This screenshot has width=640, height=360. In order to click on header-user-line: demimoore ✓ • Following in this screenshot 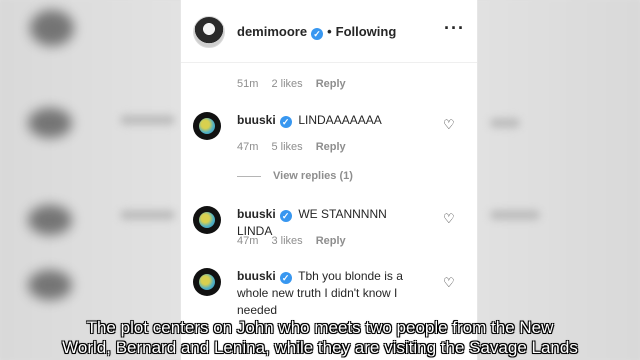, I will do `click(316, 32)`.